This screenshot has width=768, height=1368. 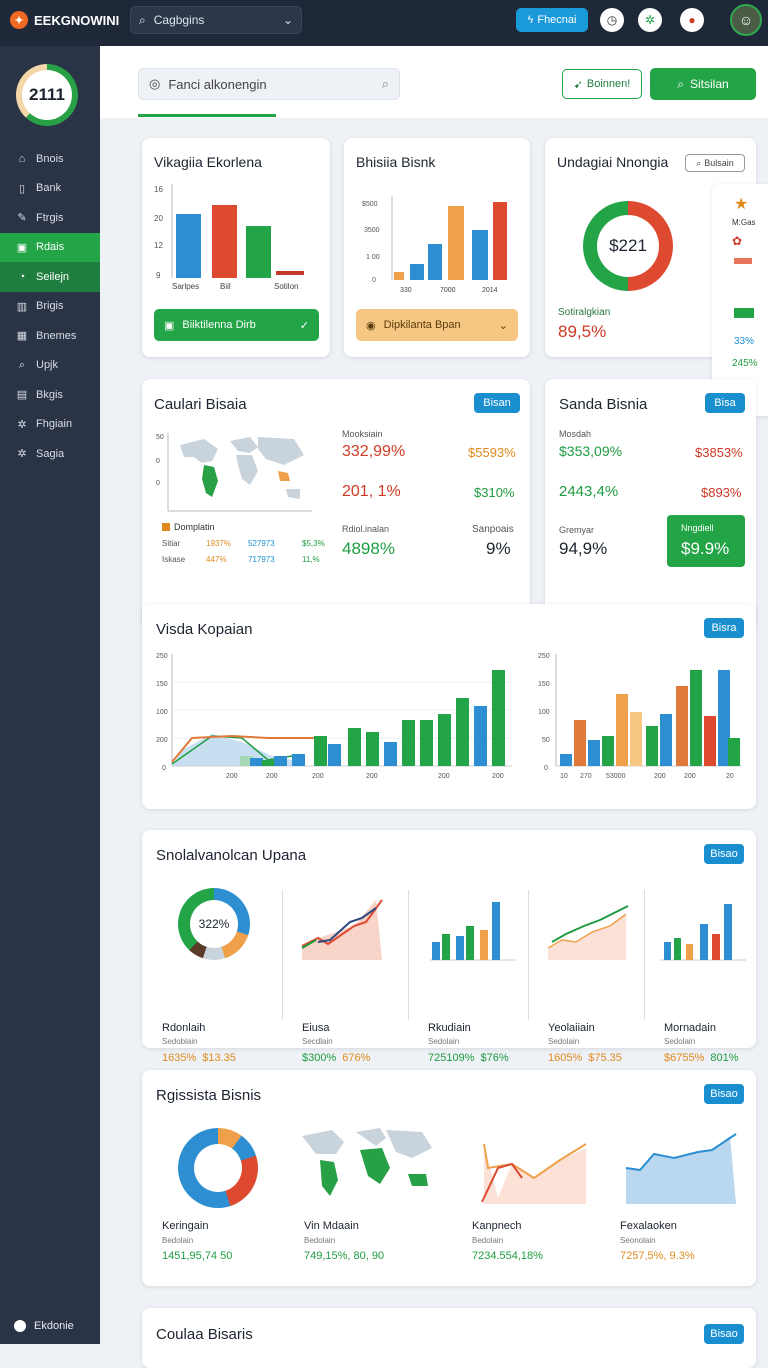 I want to click on sidebar-item-rdais: ▣ Rdais, so click(x=50, y=247).